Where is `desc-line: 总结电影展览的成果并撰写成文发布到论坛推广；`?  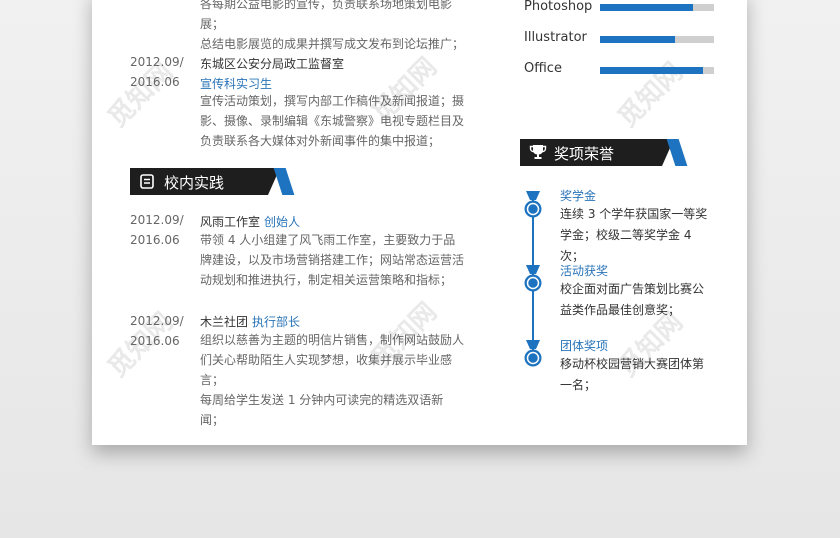 desc-line: 总结电影展览的成果并撰写成文发布到论坛推广； is located at coordinates (332, 44).